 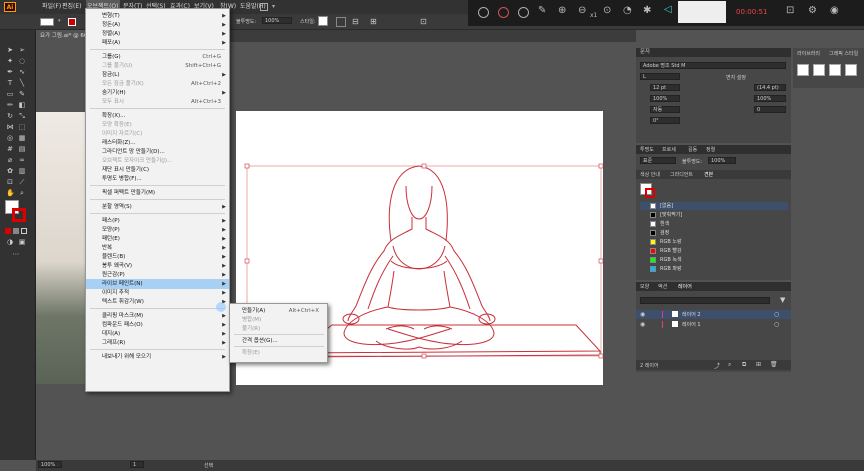 I want to click on filter-icon: ▼, so click(x=782, y=300).